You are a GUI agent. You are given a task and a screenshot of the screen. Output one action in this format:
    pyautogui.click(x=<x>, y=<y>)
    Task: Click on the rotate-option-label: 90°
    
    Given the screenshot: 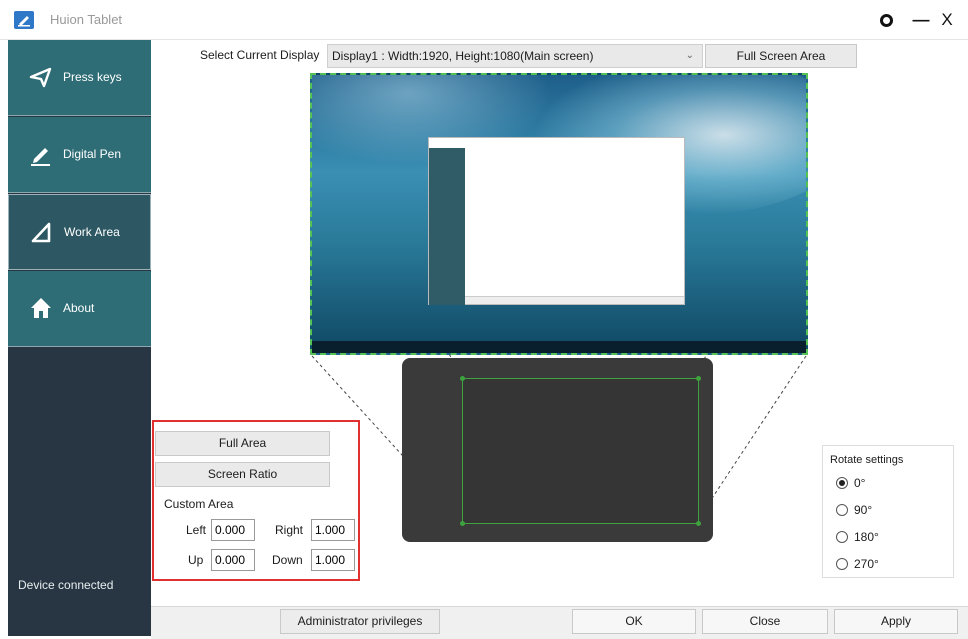 What is the action you would take?
    pyautogui.click(x=863, y=510)
    